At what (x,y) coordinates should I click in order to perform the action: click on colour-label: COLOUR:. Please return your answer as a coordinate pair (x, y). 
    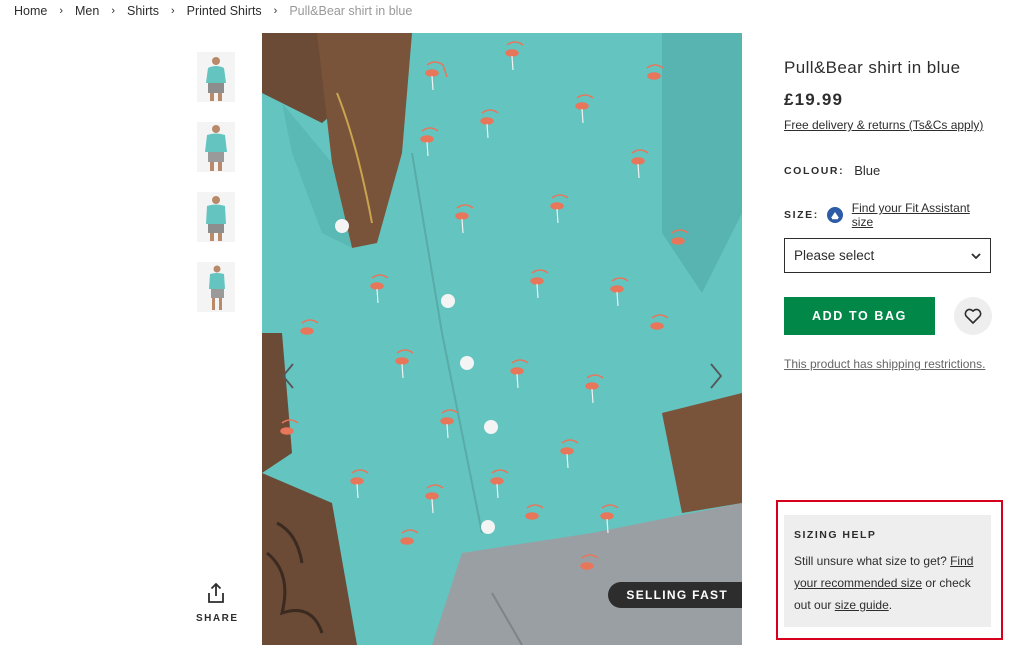
    Looking at the image, I should click on (814, 170).